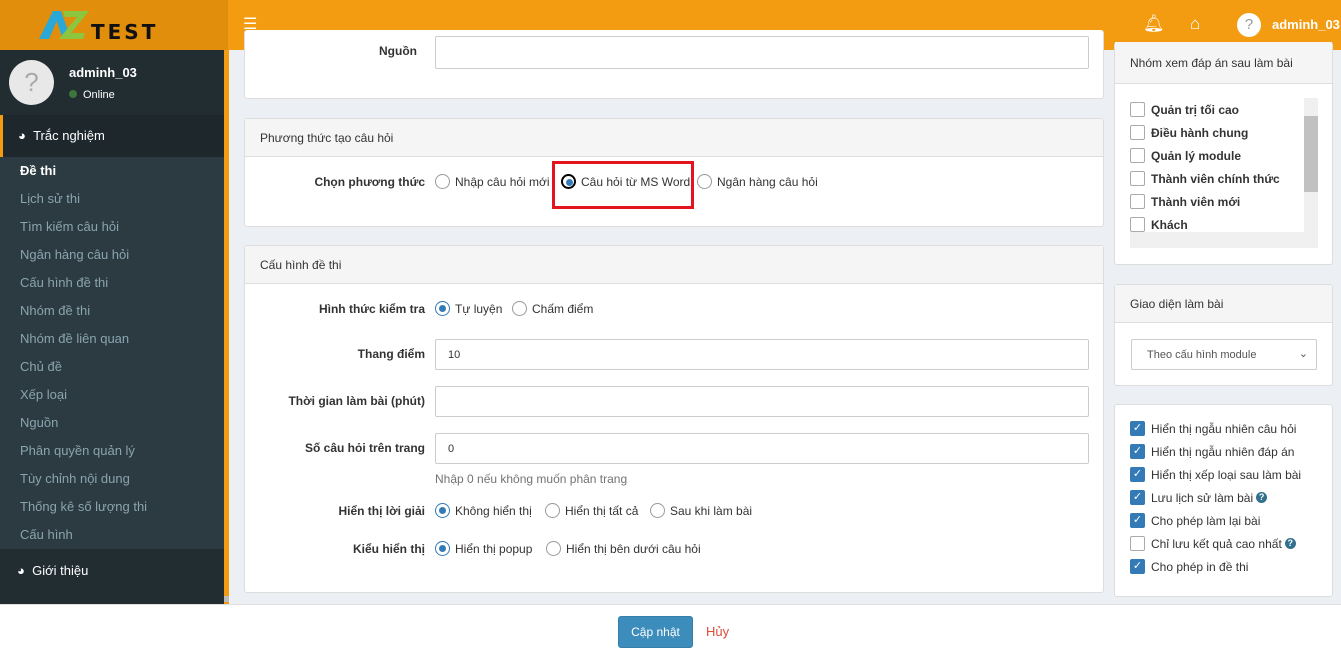 Image resolution: width=1341 pixels, height=650 pixels. Describe the element at coordinates (1215, 428) in the screenshot. I see `option-checkbox: ✓ Hiển thị ngẫu nhiên câu hỏi` at that location.